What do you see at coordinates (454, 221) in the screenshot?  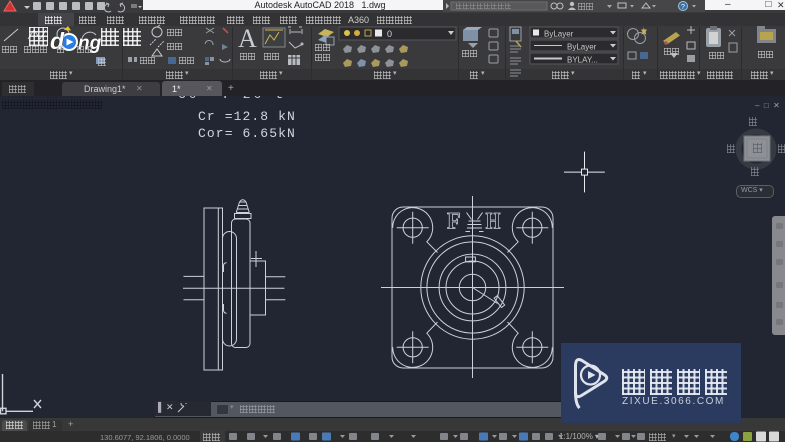 I see `svg-text: F` at bounding box center [454, 221].